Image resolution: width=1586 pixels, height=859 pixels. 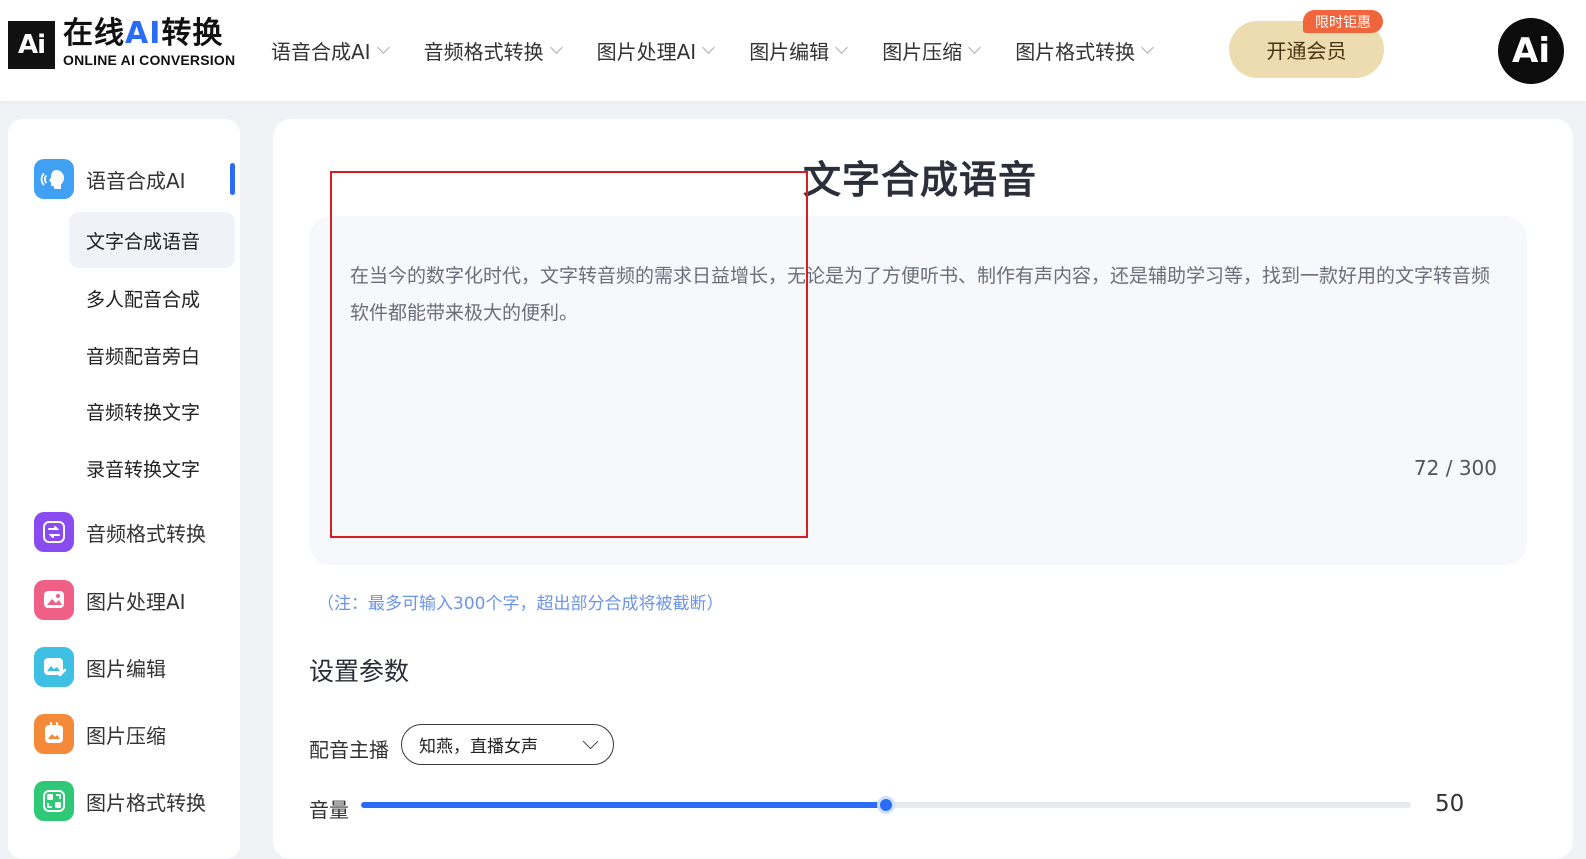 I want to click on sidebar-item-label: 图片格式转换, so click(x=146, y=802).